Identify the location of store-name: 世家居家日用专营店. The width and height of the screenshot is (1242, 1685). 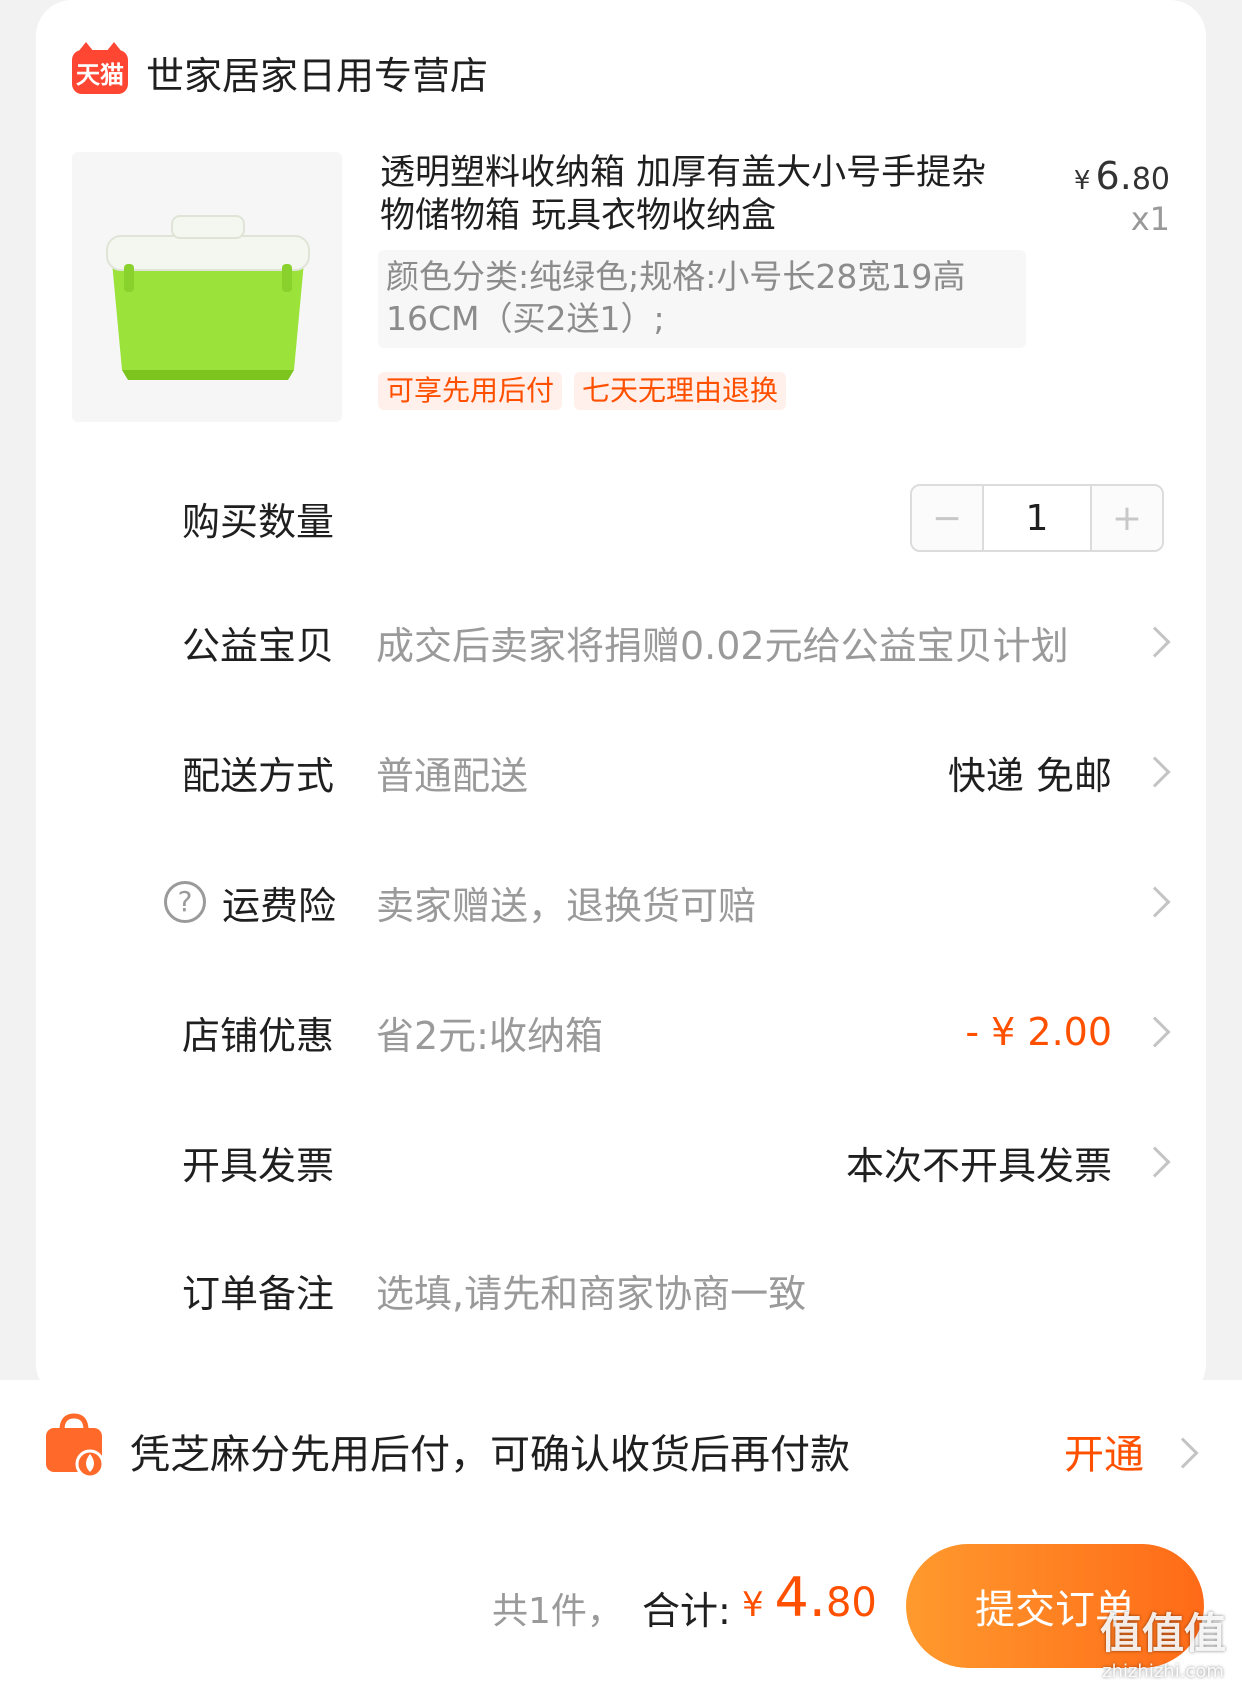
(317, 72).